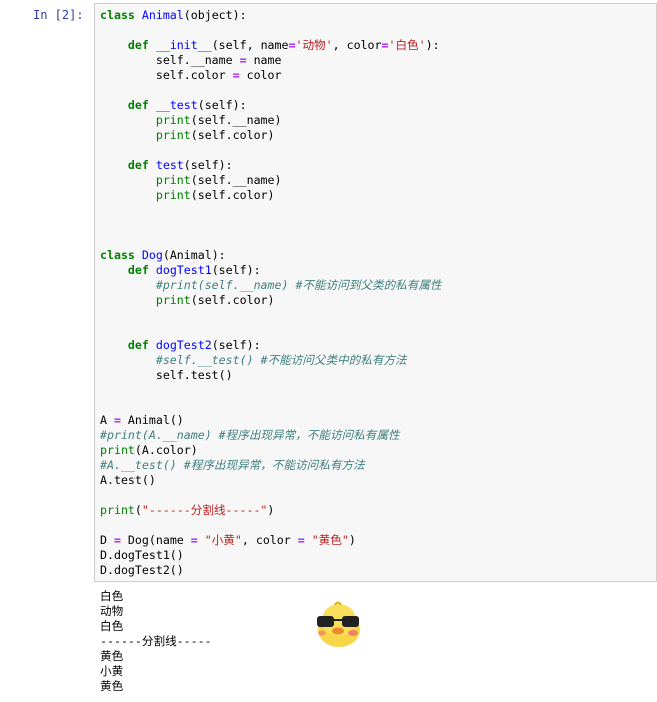  What do you see at coordinates (271, 420) in the screenshot?
I see `code-line: A = Animal()` at bounding box center [271, 420].